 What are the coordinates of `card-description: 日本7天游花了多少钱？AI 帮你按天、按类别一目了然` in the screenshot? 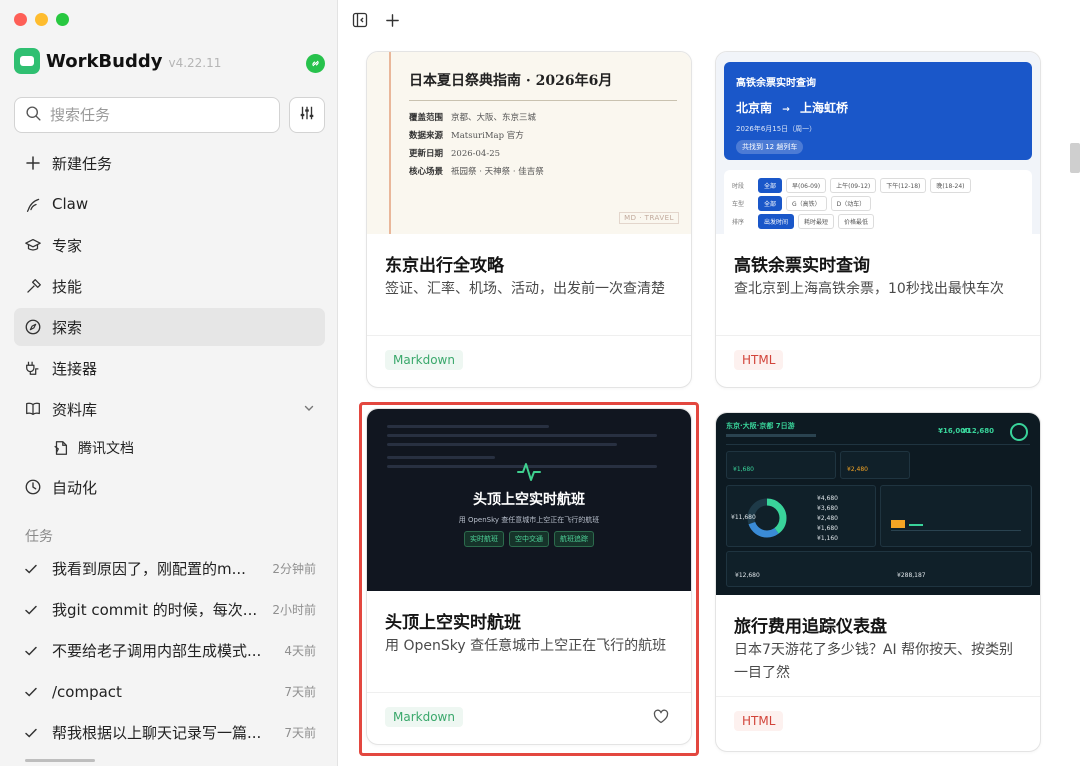 It's located at (874, 661).